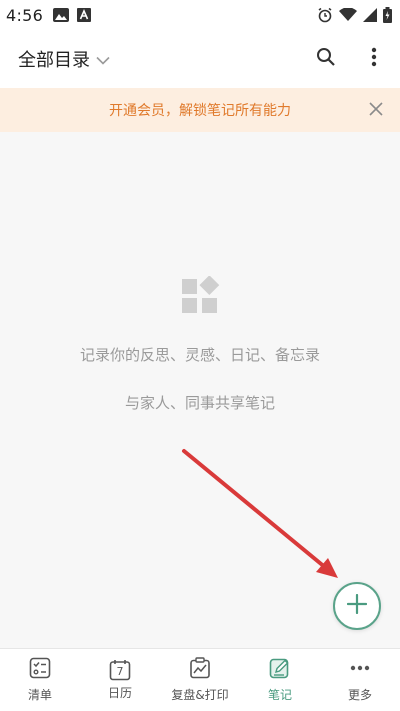 This screenshot has width=400, height=711. I want to click on status-right-icons, so click(354, 15).